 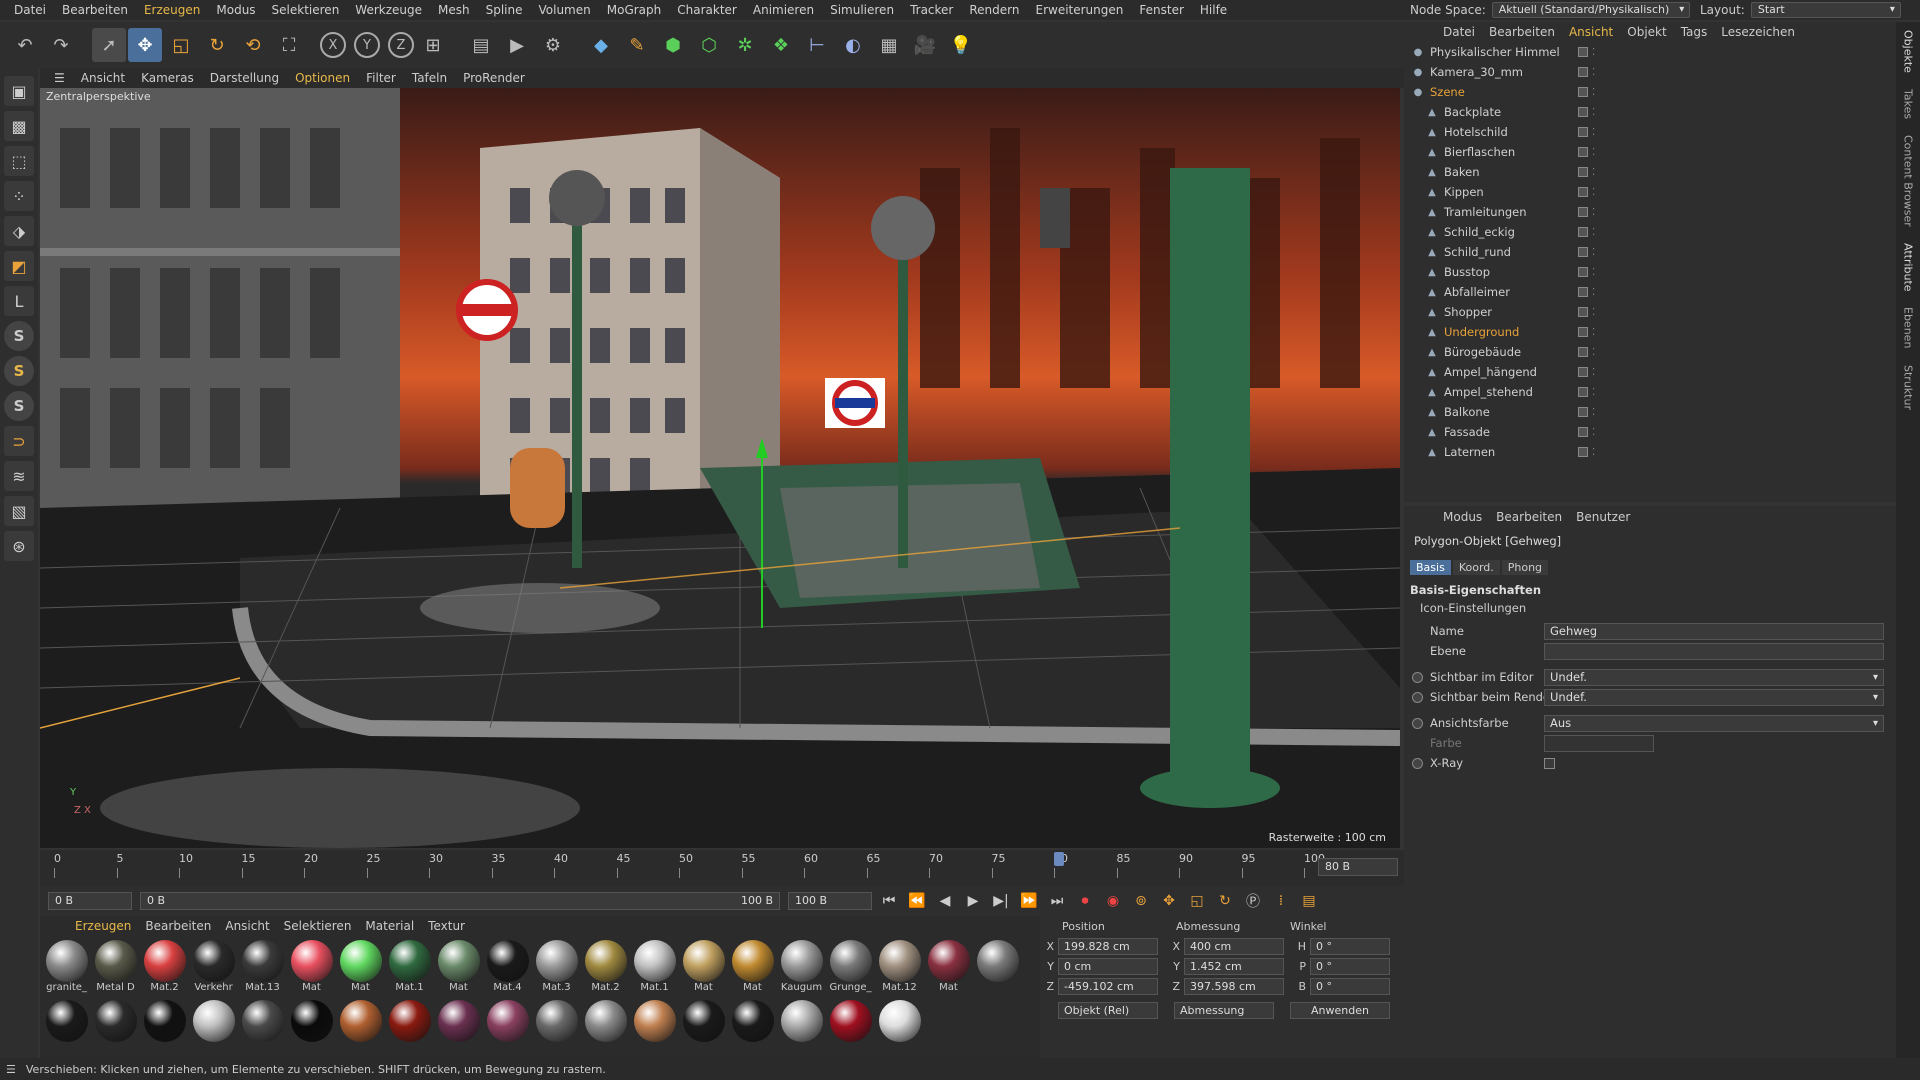 I want to click on goto-end-icon: ⏭, so click(x=1057, y=901).